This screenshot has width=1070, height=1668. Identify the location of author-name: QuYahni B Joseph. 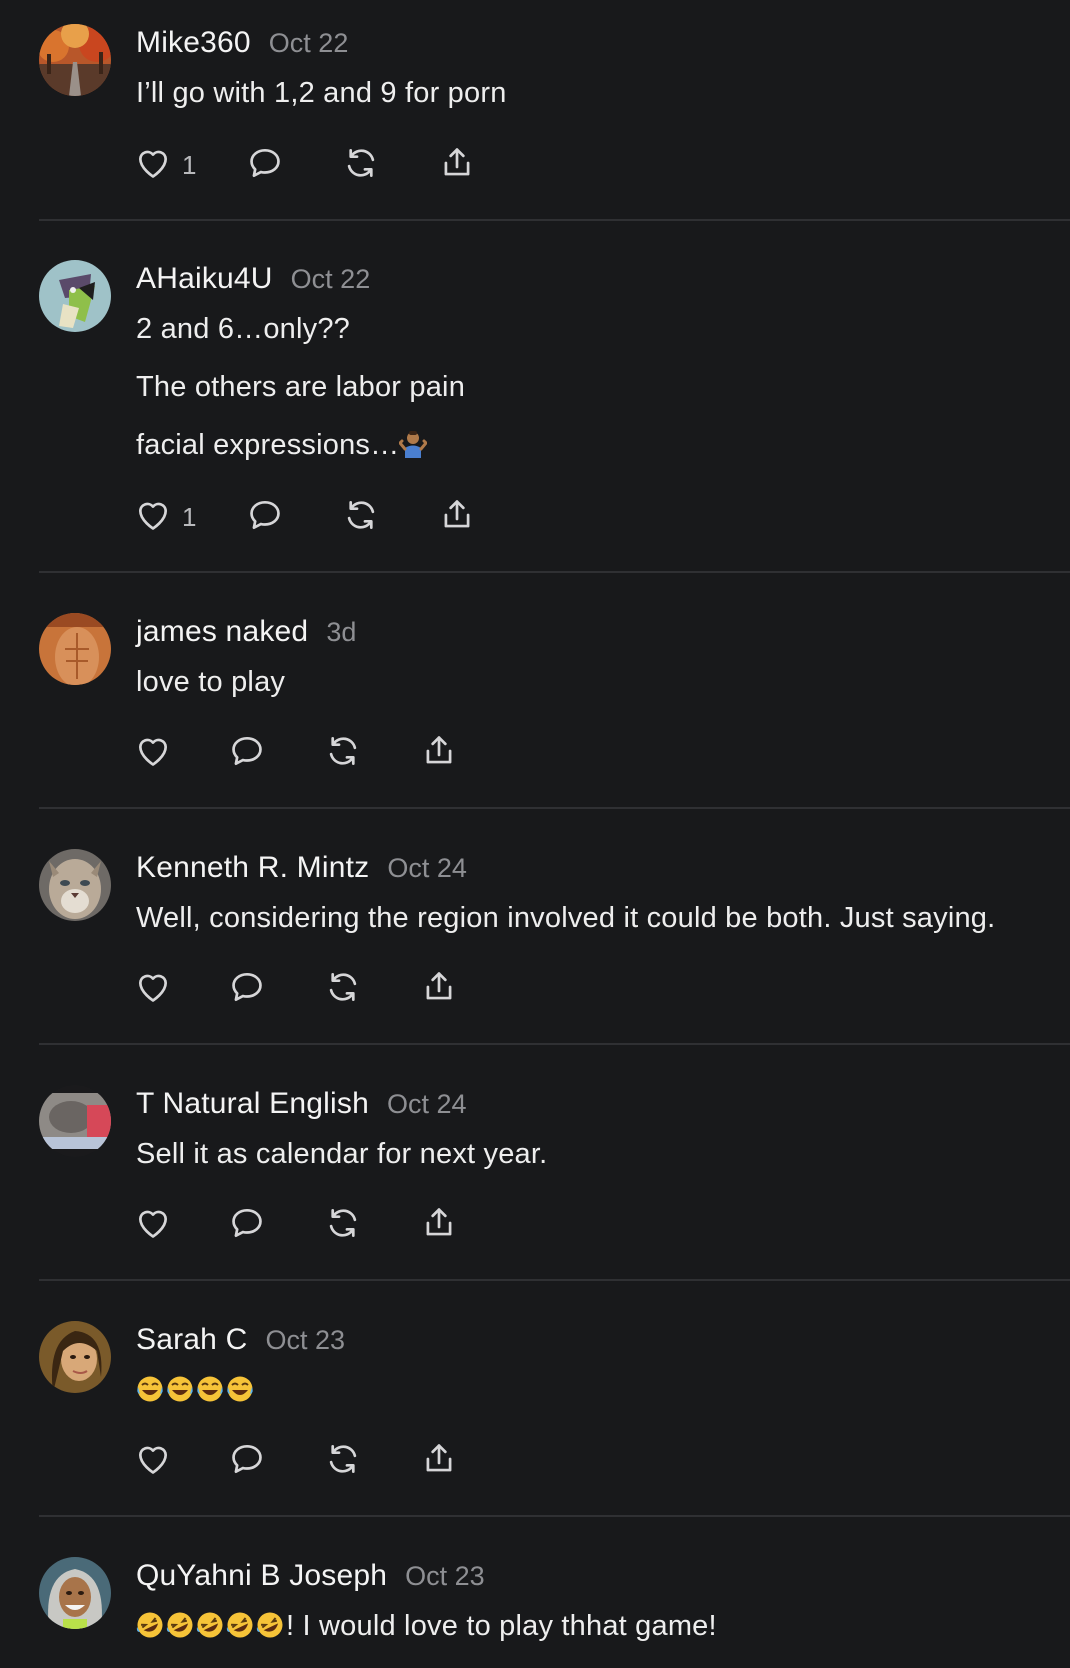
(261, 1575).